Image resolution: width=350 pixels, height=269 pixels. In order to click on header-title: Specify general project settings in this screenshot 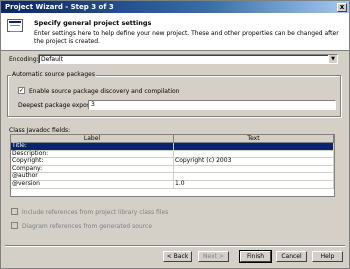, I will do `click(93, 23)`.